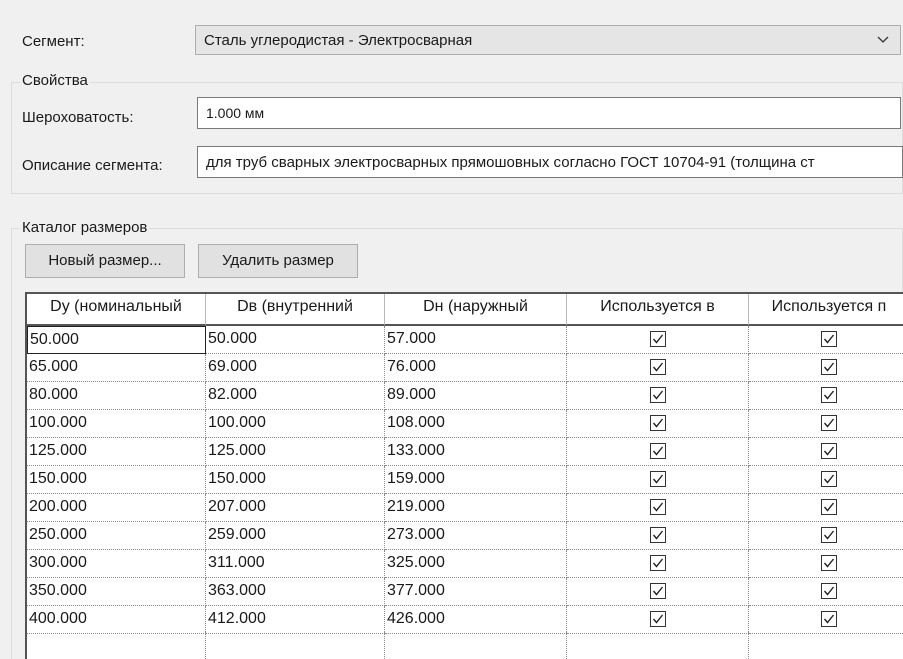 The width and height of the screenshot is (903, 659). I want to click on column-header-outer: Dн (наружный, so click(476, 310).